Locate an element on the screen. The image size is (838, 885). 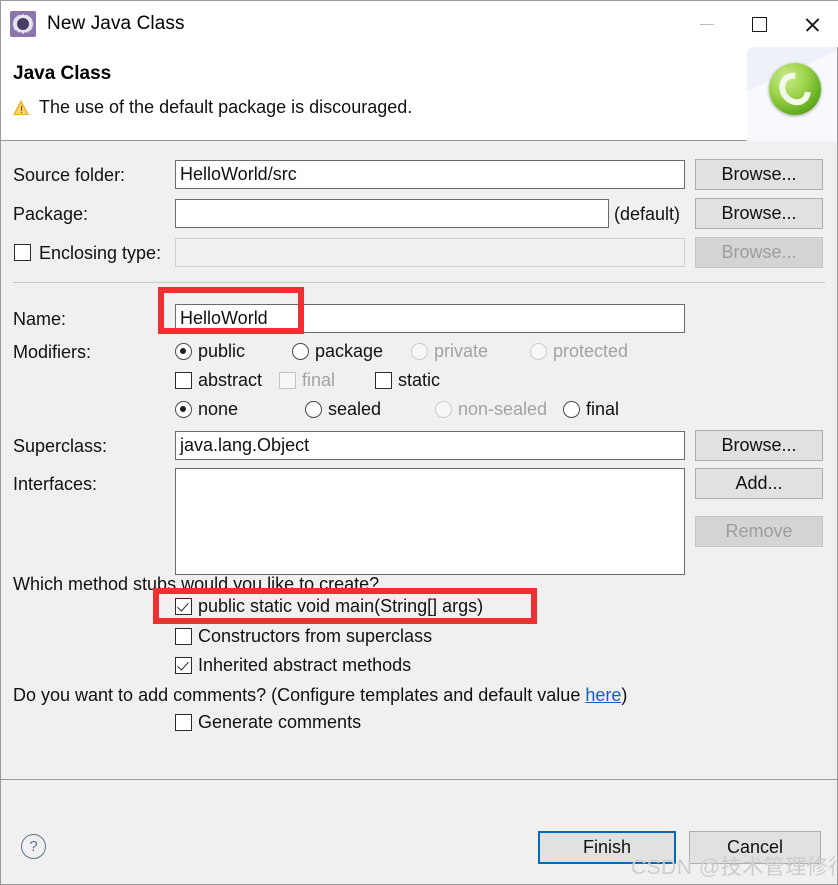
configure-templates-link: here is located at coordinates (603, 695).